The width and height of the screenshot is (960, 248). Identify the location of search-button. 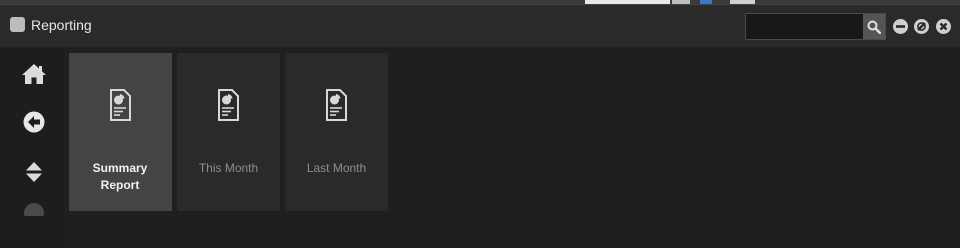
(874, 26).